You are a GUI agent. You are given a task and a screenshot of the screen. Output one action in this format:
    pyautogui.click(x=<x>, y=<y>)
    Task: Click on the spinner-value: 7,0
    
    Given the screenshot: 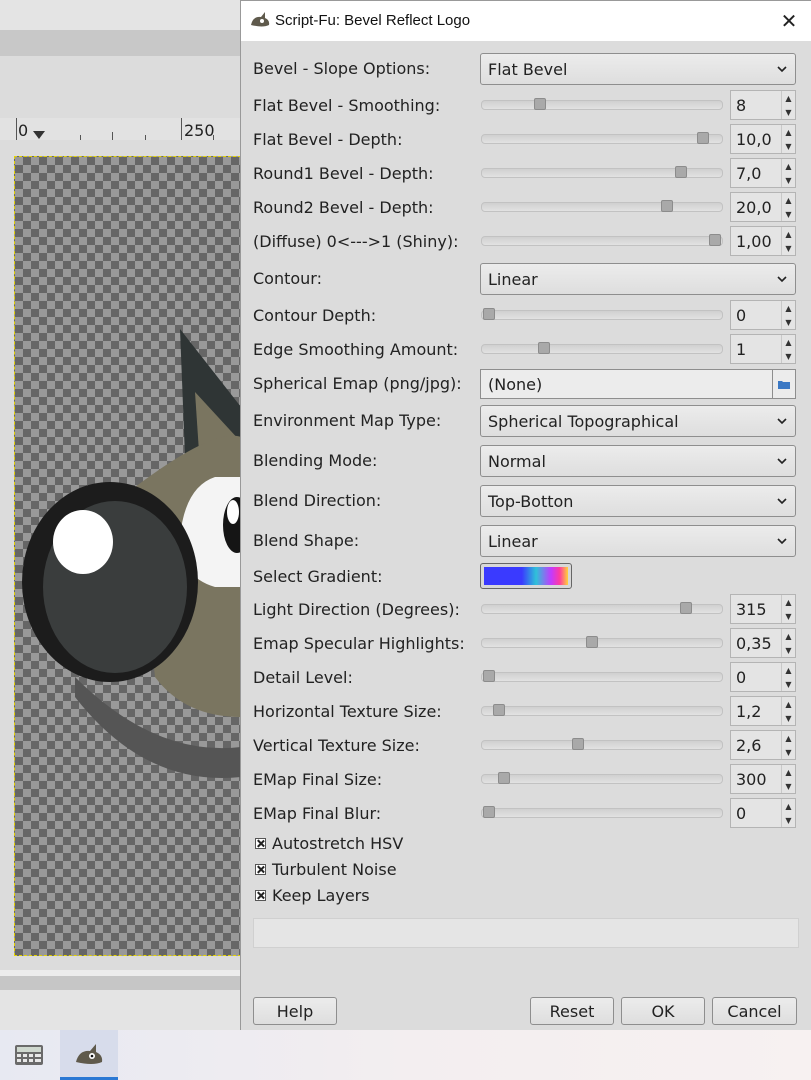 What is the action you would take?
    pyautogui.click(x=748, y=173)
    